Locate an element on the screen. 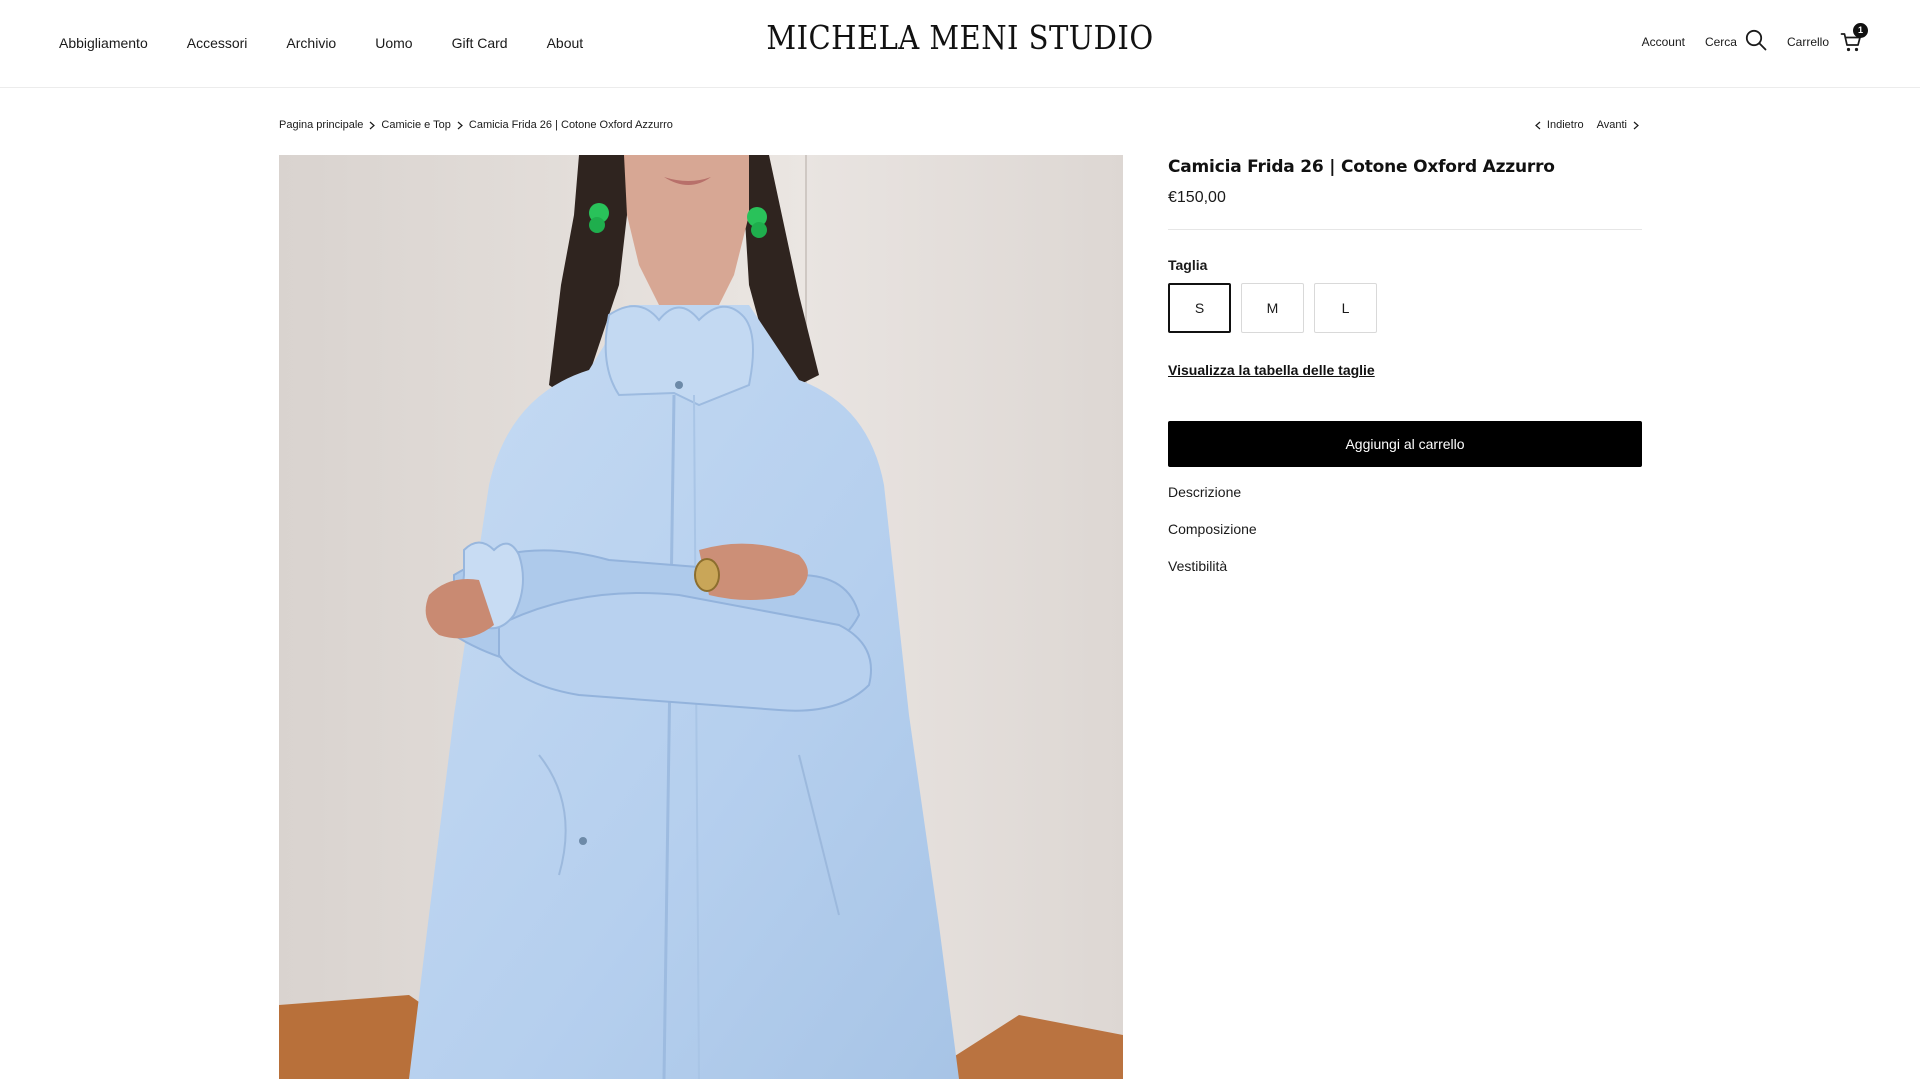 The height and width of the screenshot is (1079, 1920). size-guide-link: Visualizza la tabella delle taglie is located at coordinates (1271, 370).